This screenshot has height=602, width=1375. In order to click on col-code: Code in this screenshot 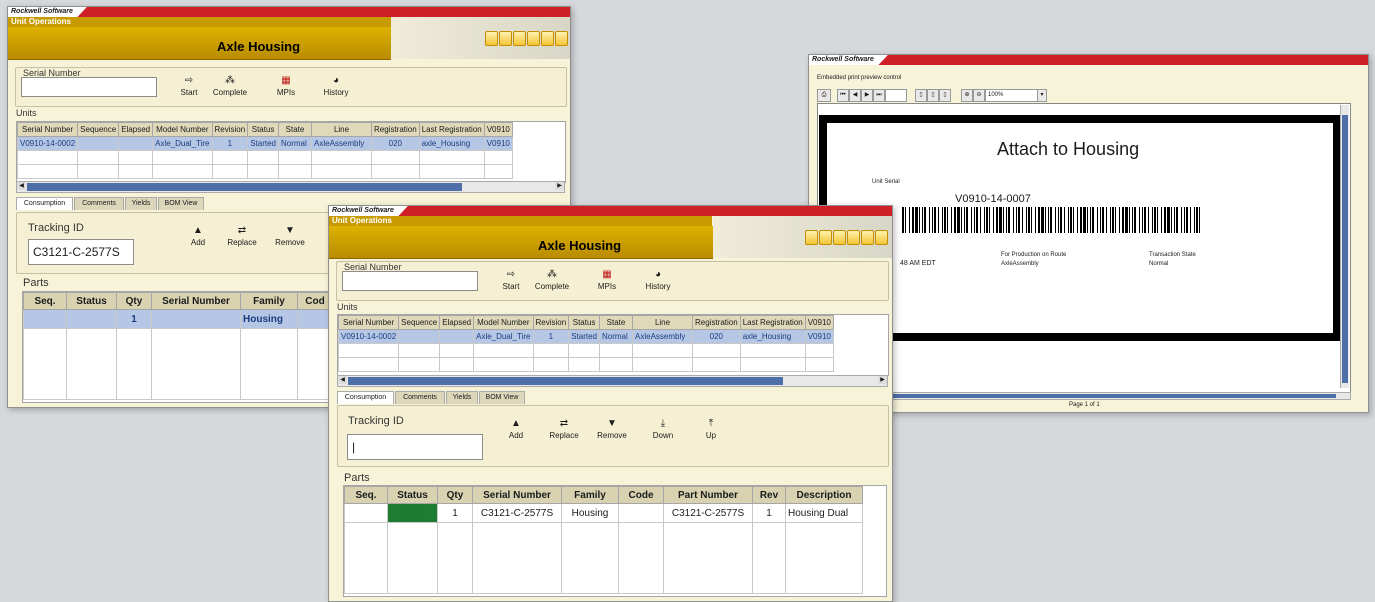, I will do `click(641, 495)`.